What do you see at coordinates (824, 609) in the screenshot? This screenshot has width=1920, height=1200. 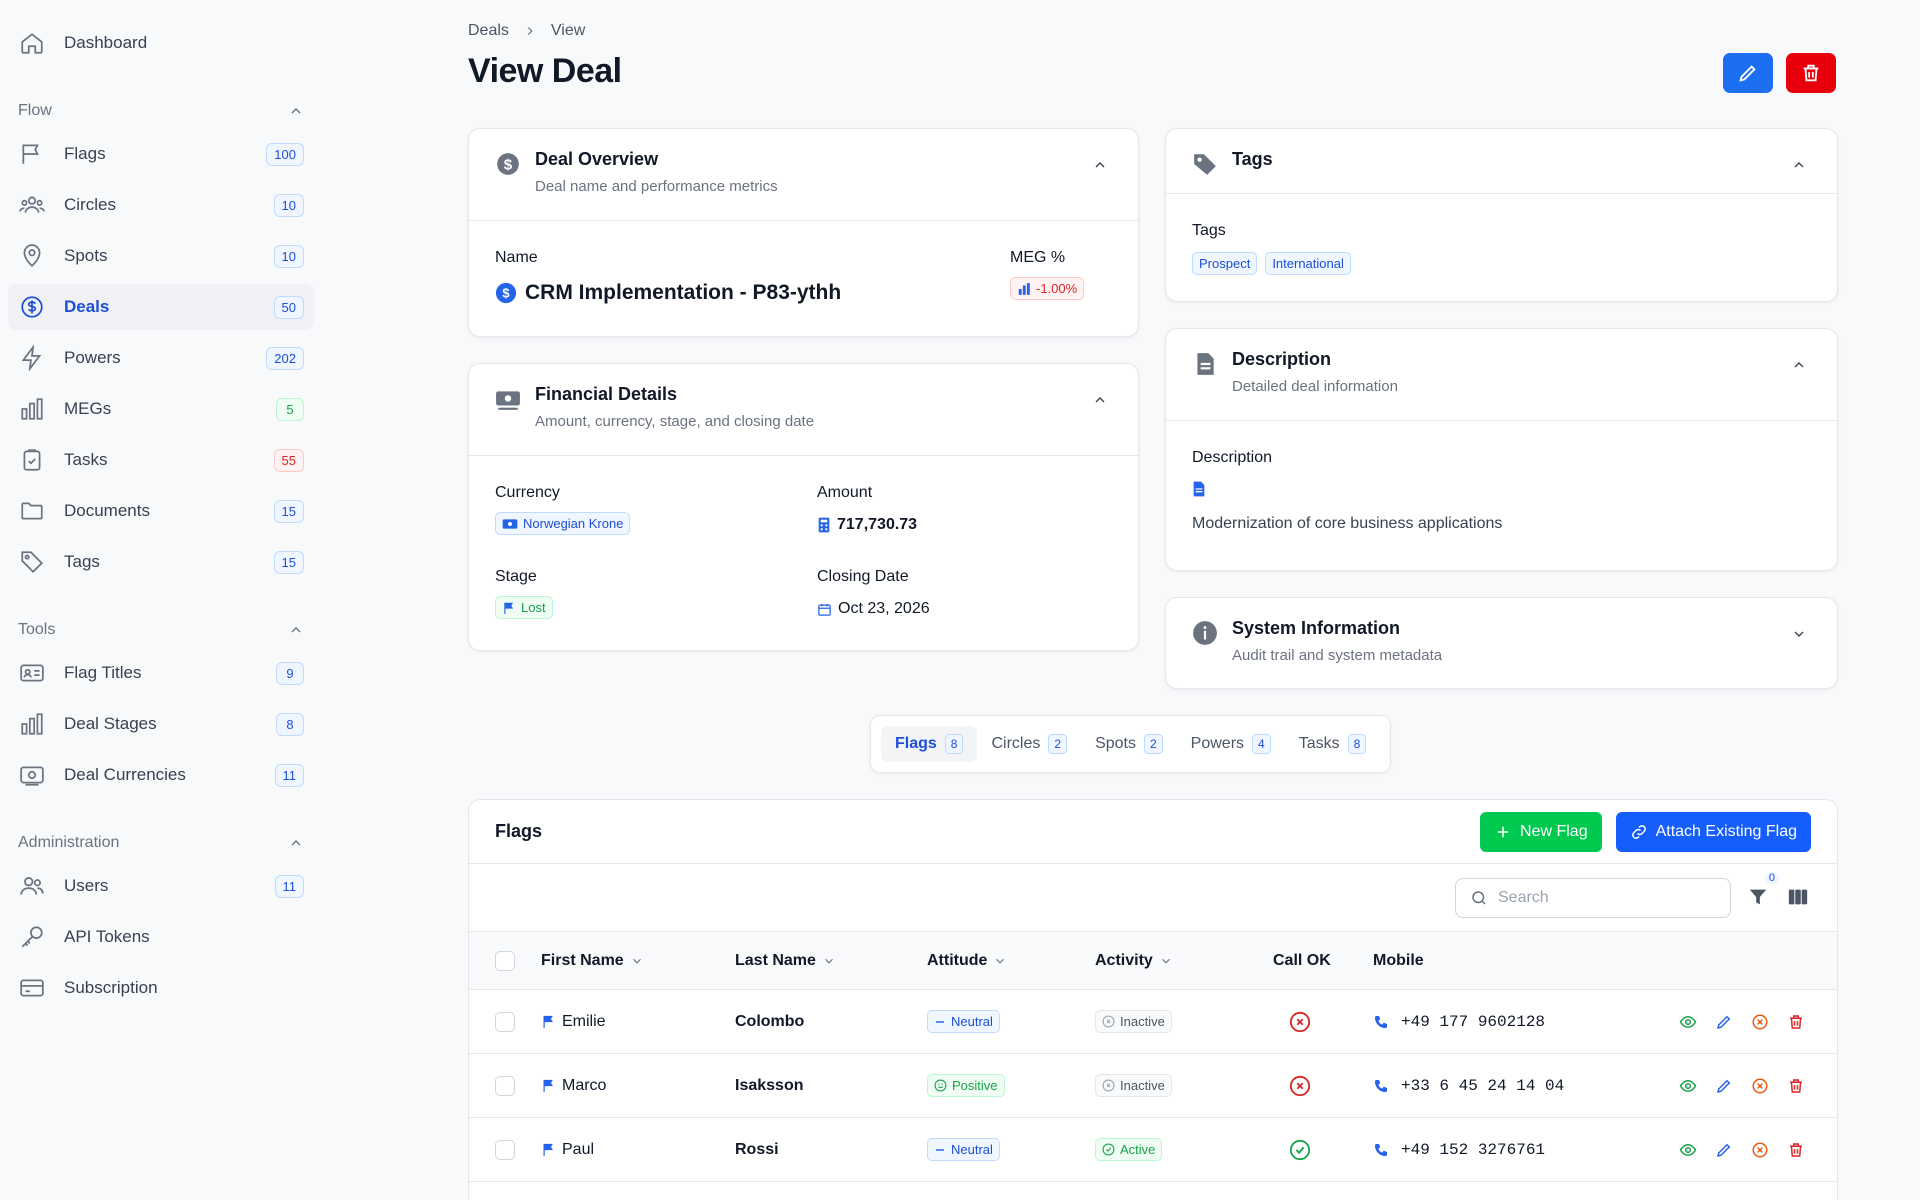 I see `calendar-icon` at bounding box center [824, 609].